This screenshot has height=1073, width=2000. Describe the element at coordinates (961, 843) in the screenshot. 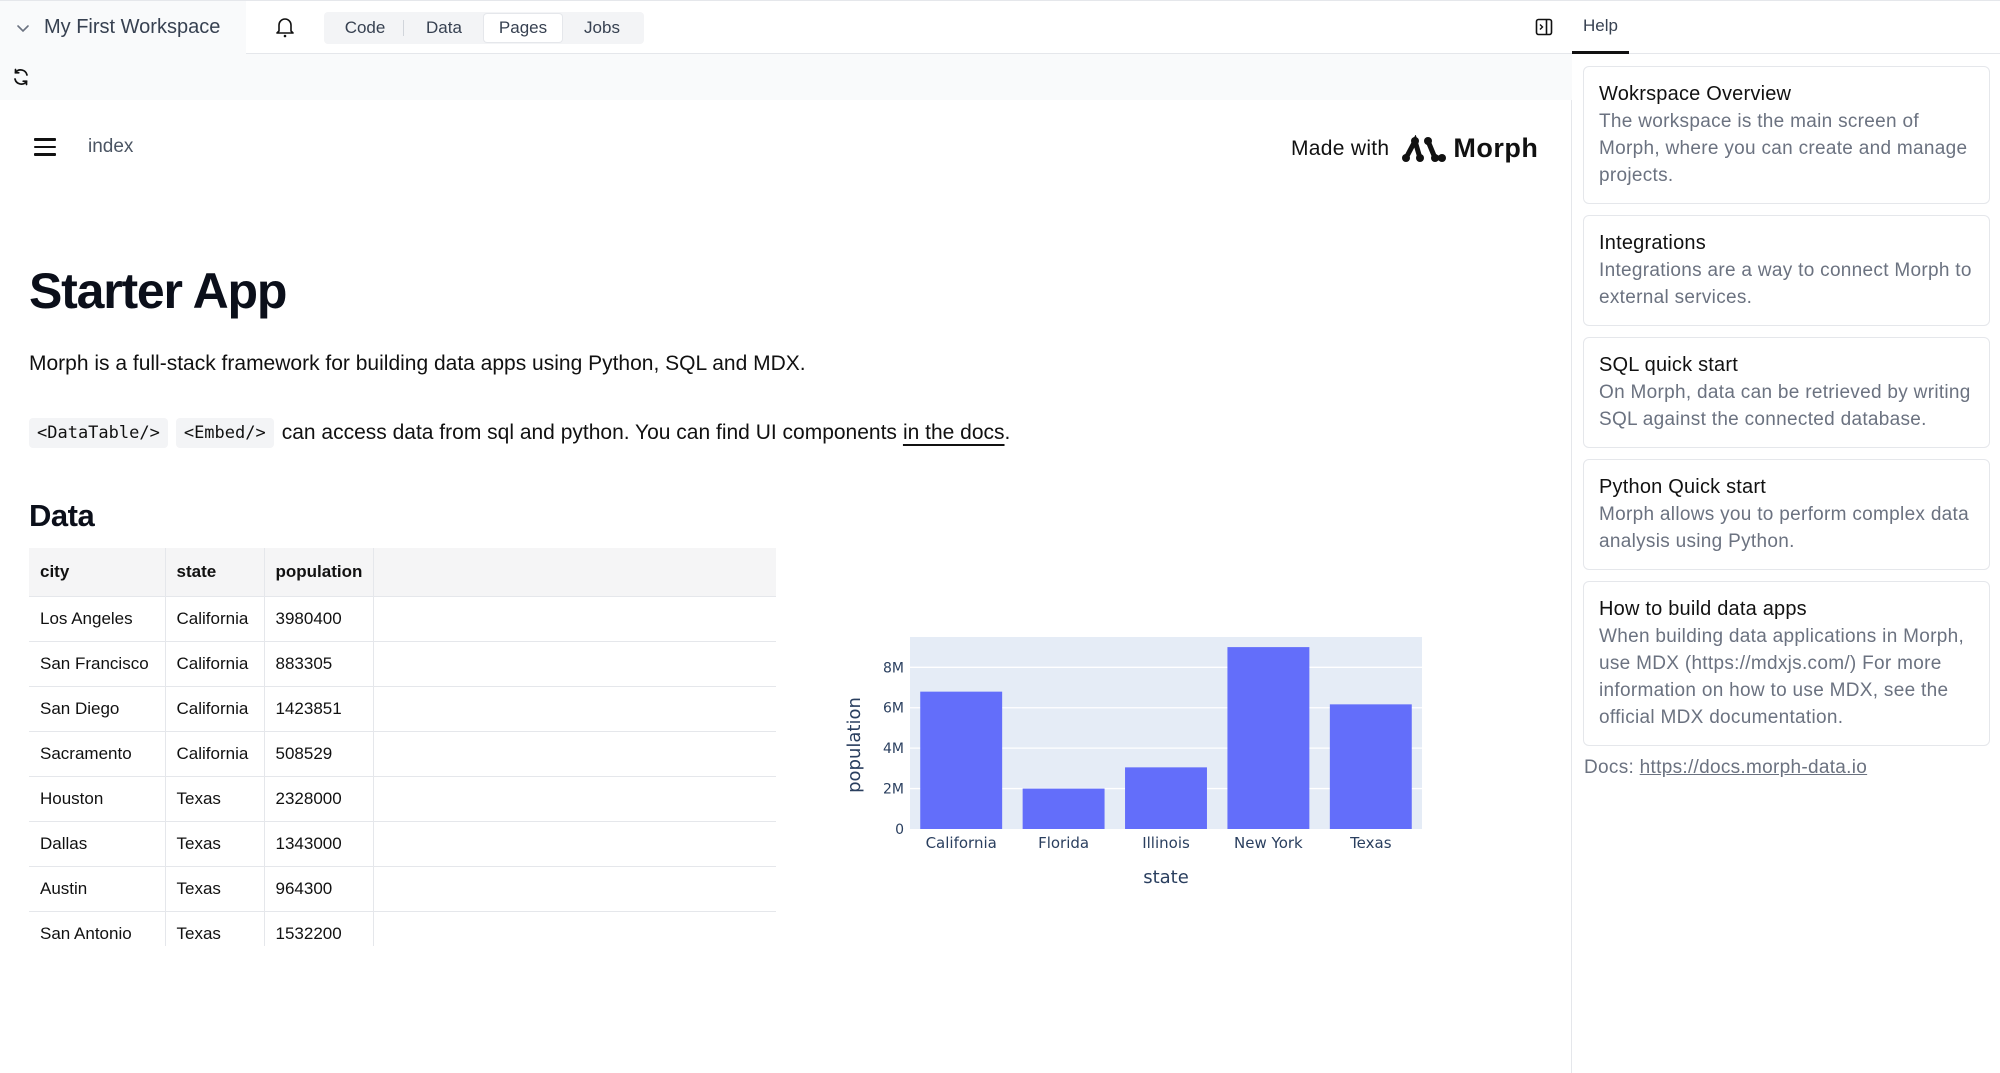

I see `x-tick-label: California` at that location.